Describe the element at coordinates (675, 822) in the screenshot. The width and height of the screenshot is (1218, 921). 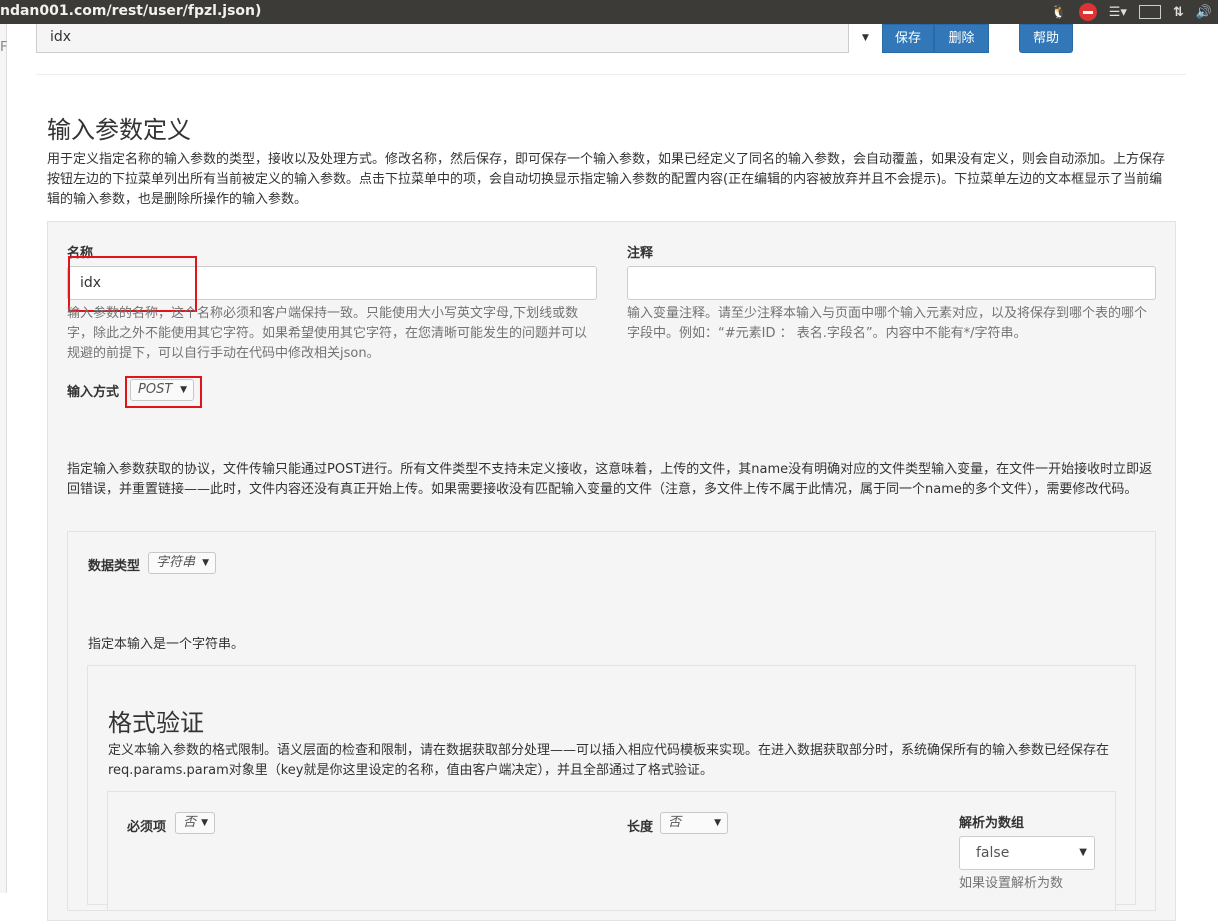
I see `length-value: 否` at that location.